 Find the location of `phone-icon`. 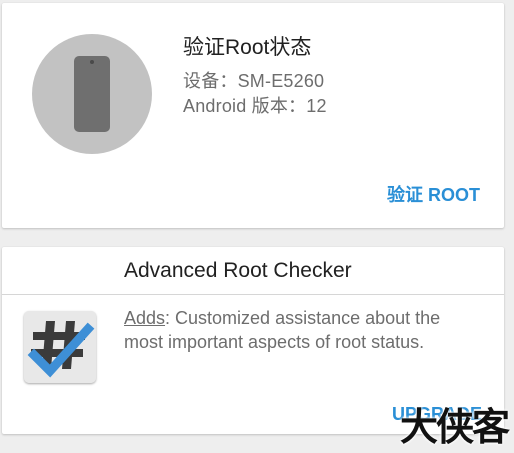

phone-icon is located at coordinates (92, 94).